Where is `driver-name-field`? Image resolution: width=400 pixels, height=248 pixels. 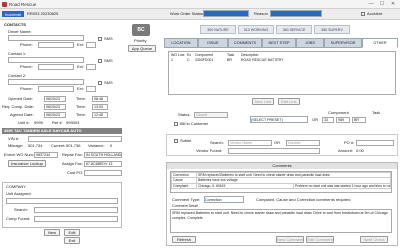
driver-name-field is located at coordinates (46, 38).